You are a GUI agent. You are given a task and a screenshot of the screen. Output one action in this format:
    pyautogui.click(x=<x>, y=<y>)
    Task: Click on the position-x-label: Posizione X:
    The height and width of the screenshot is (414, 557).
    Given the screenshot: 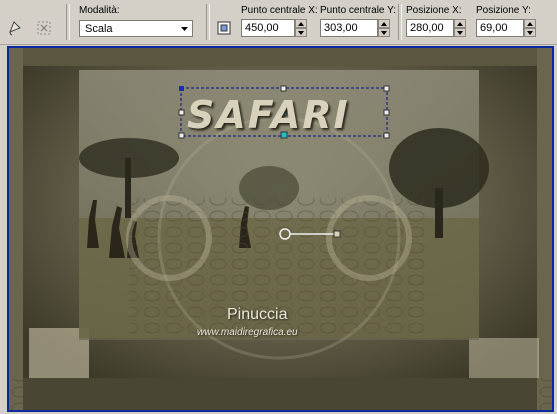 What is the action you would take?
    pyautogui.click(x=434, y=10)
    